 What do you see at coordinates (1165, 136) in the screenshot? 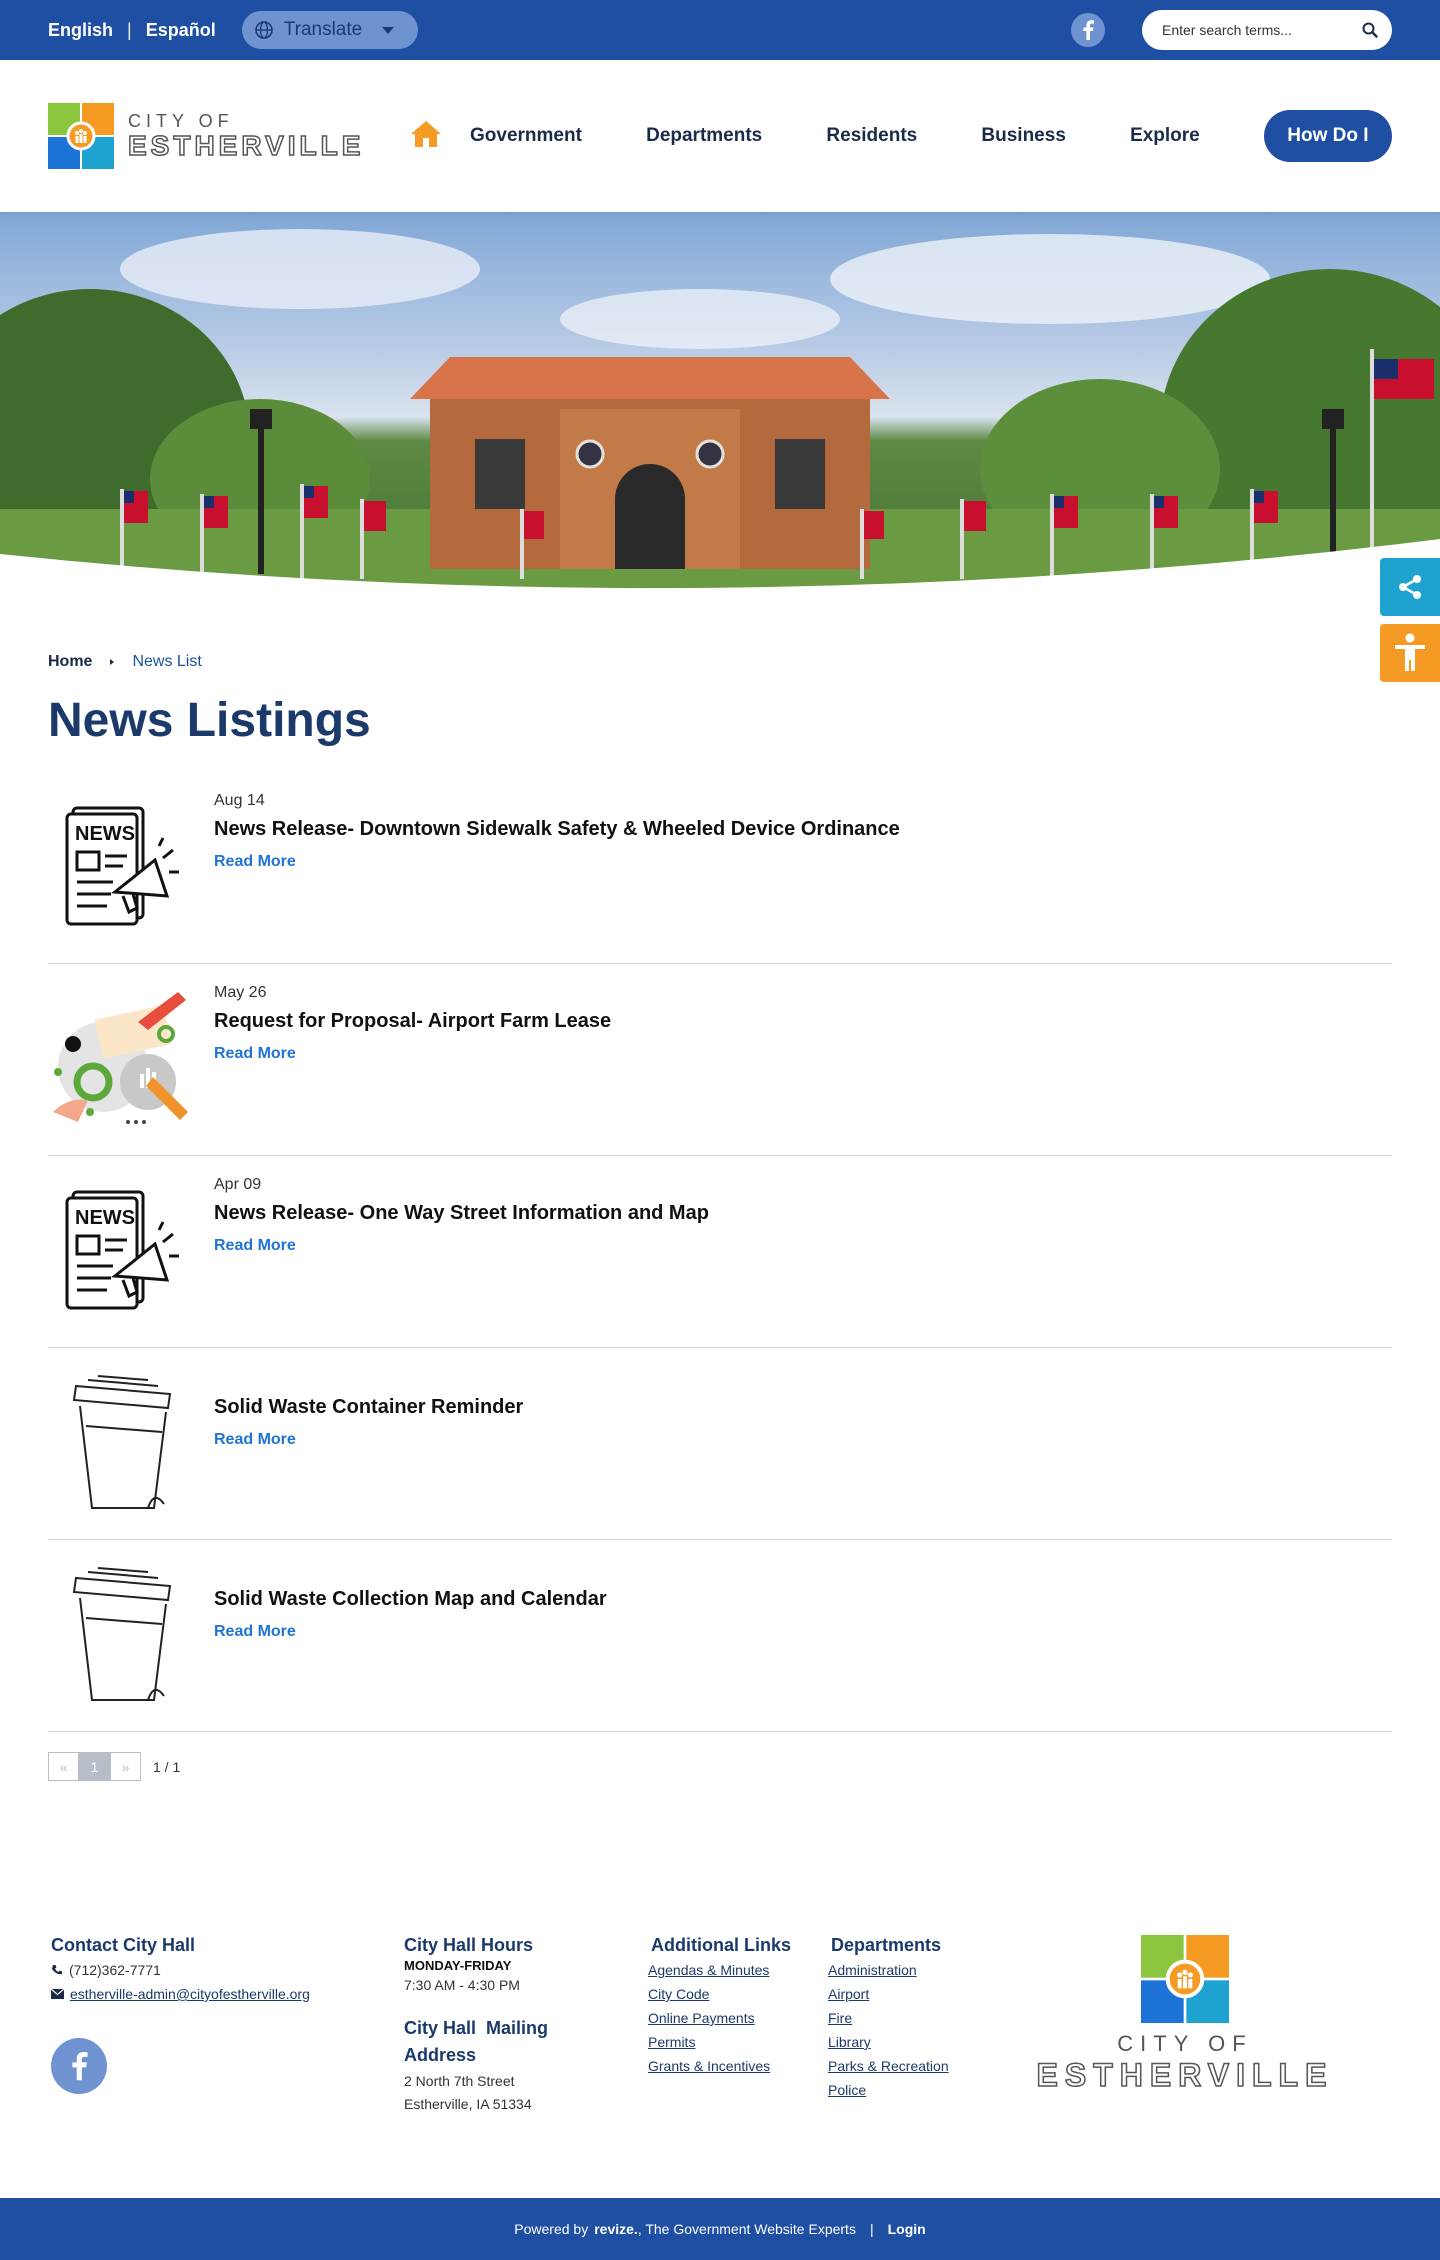
I see `nav-explore: Explore` at bounding box center [1165, 136].